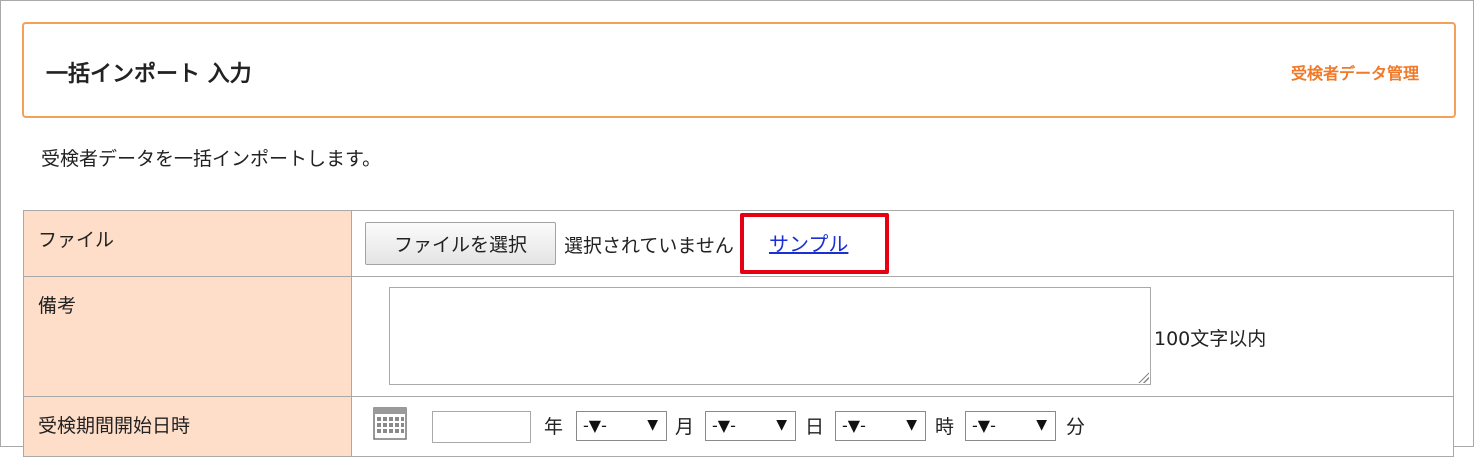 The height and width of the screenshot is (457, 1474). What do you see at coordinates (1010, 426) in the screenshot?
I see `minute-select: -▼- ▼` at bounding box center [1010, 426].